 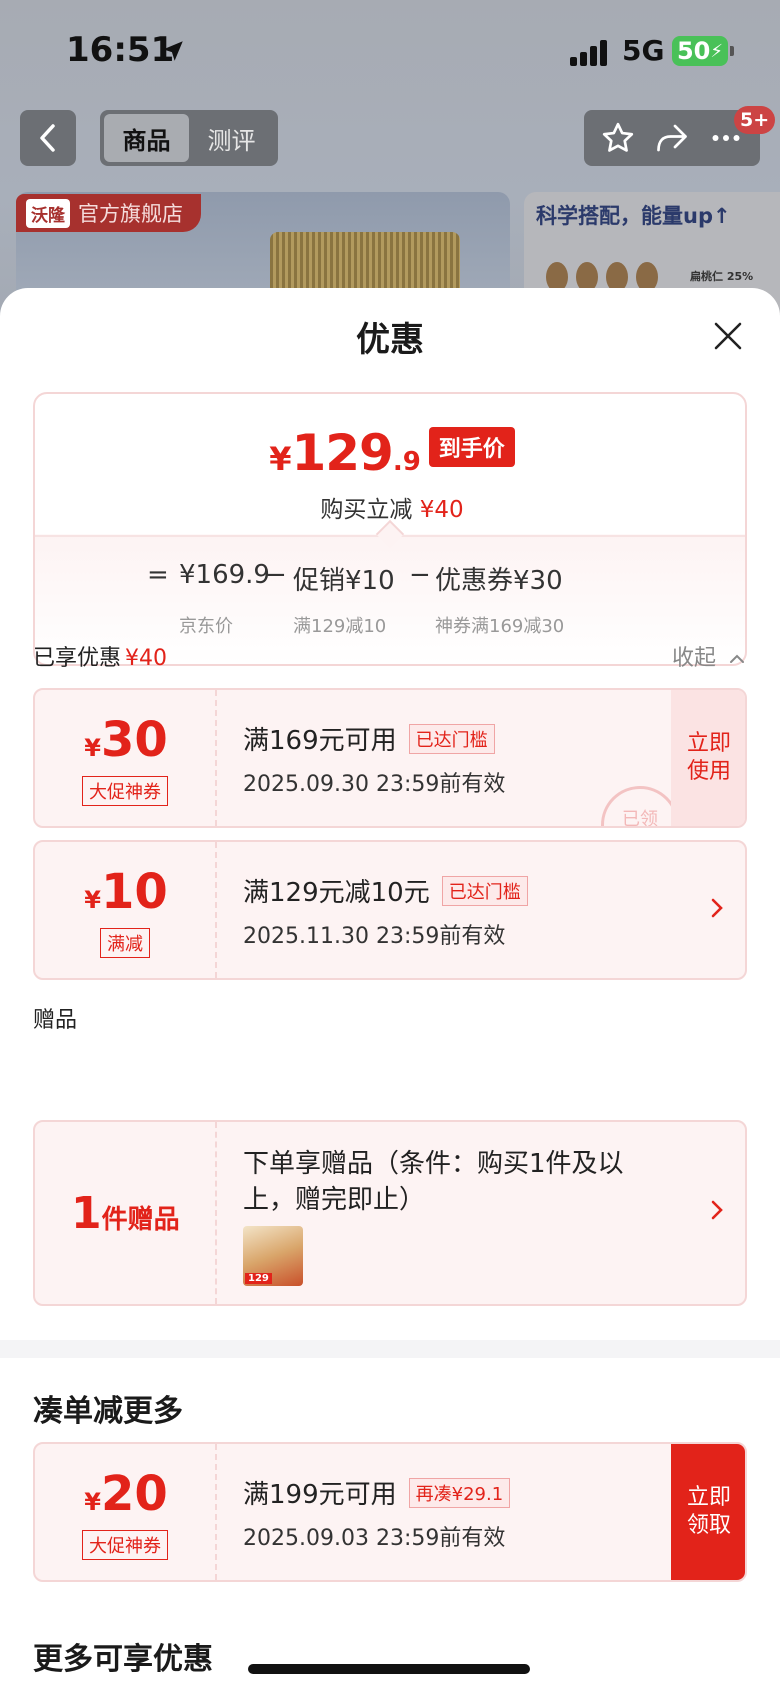 I want to click on collapse-label: 收起, so click(x=694, y=658).